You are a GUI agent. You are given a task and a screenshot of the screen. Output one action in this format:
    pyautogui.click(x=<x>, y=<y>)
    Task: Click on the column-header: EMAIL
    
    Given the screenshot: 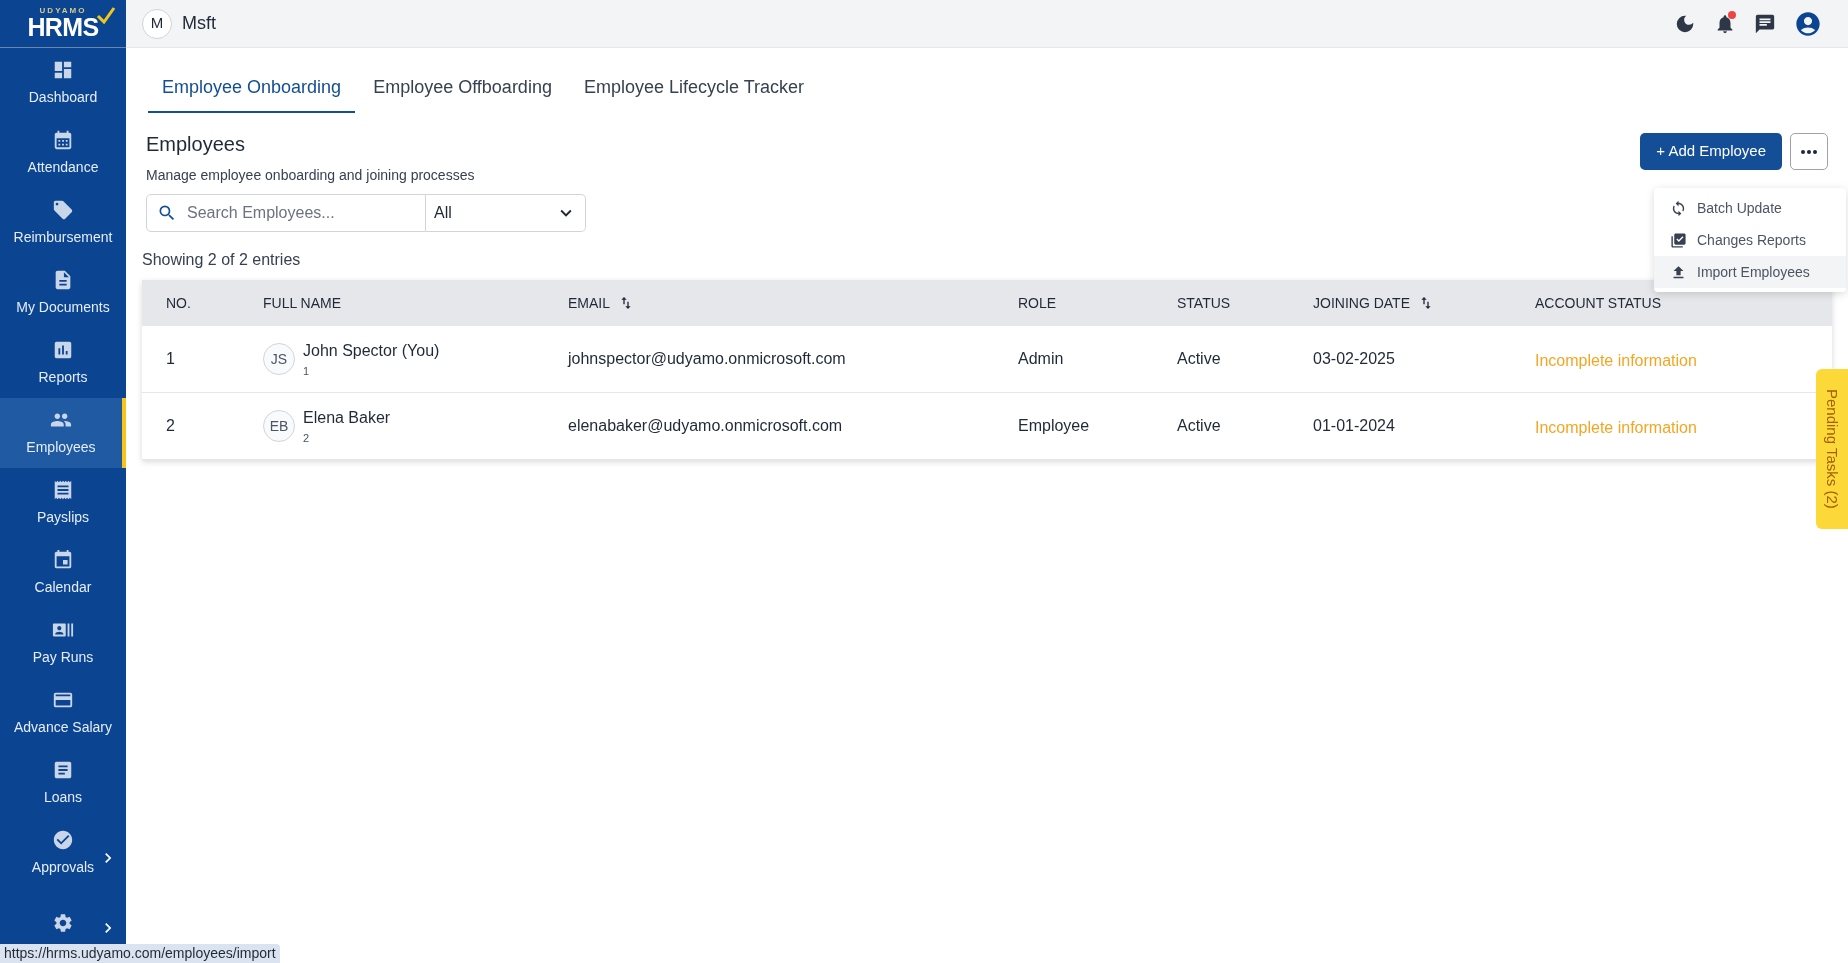 What is the action you would take?
    pyautogui.click(x=601, y=303)
    